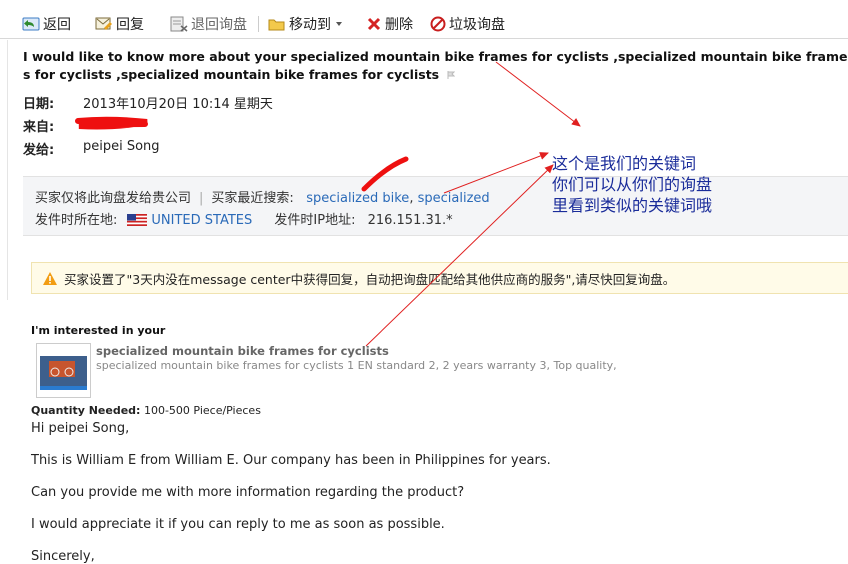 Image resolution: width=848 pixels, height=564 pixels. Describe the element at coordinates (50, 278) in the screenshot. I see `warning-icon` at that location.